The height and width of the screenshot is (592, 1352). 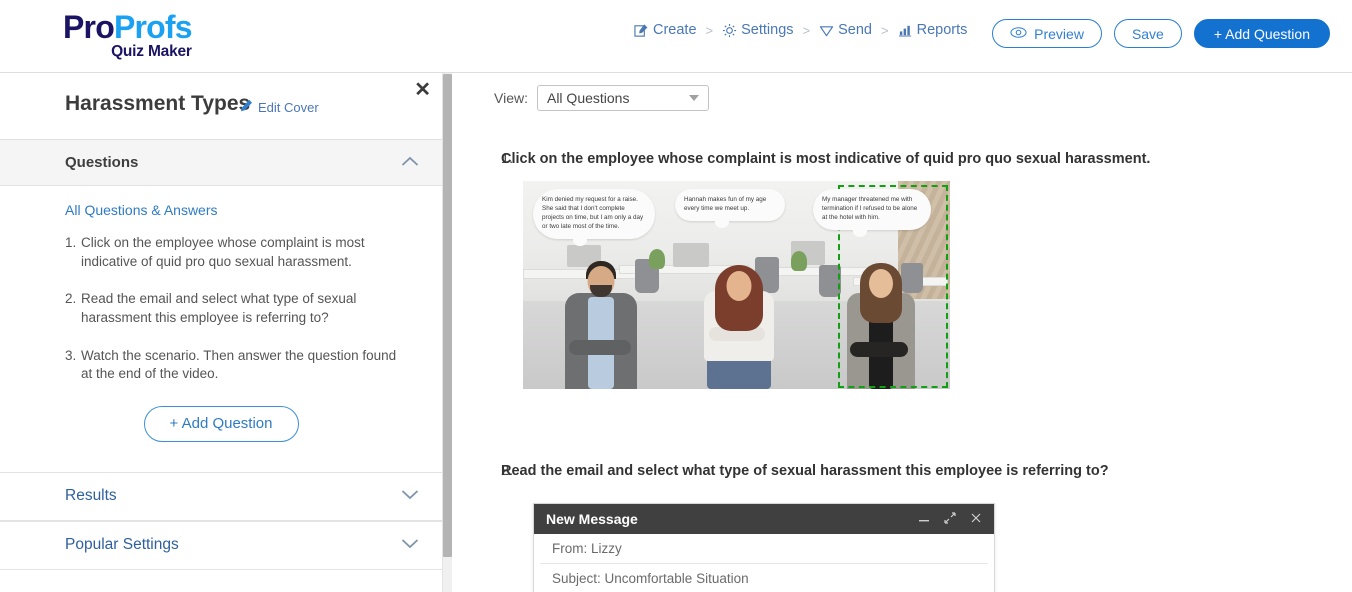 I want to click on breadcrumb-item-settings: Settings, so click(x=758, y=30).